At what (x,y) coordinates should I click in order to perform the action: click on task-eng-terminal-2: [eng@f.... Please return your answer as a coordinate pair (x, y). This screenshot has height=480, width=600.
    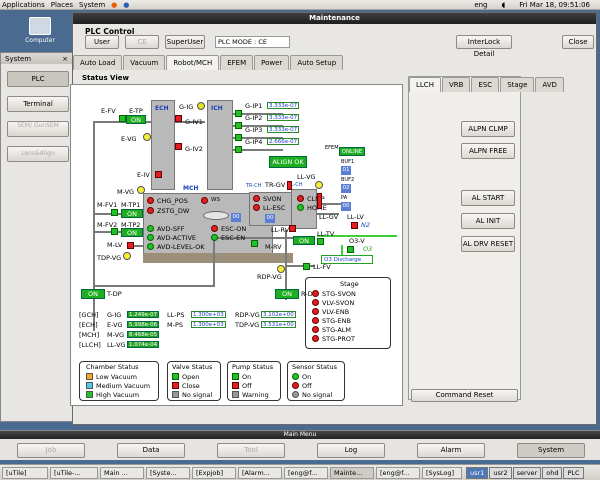
    Looking at the image, I should click on (398, 472).